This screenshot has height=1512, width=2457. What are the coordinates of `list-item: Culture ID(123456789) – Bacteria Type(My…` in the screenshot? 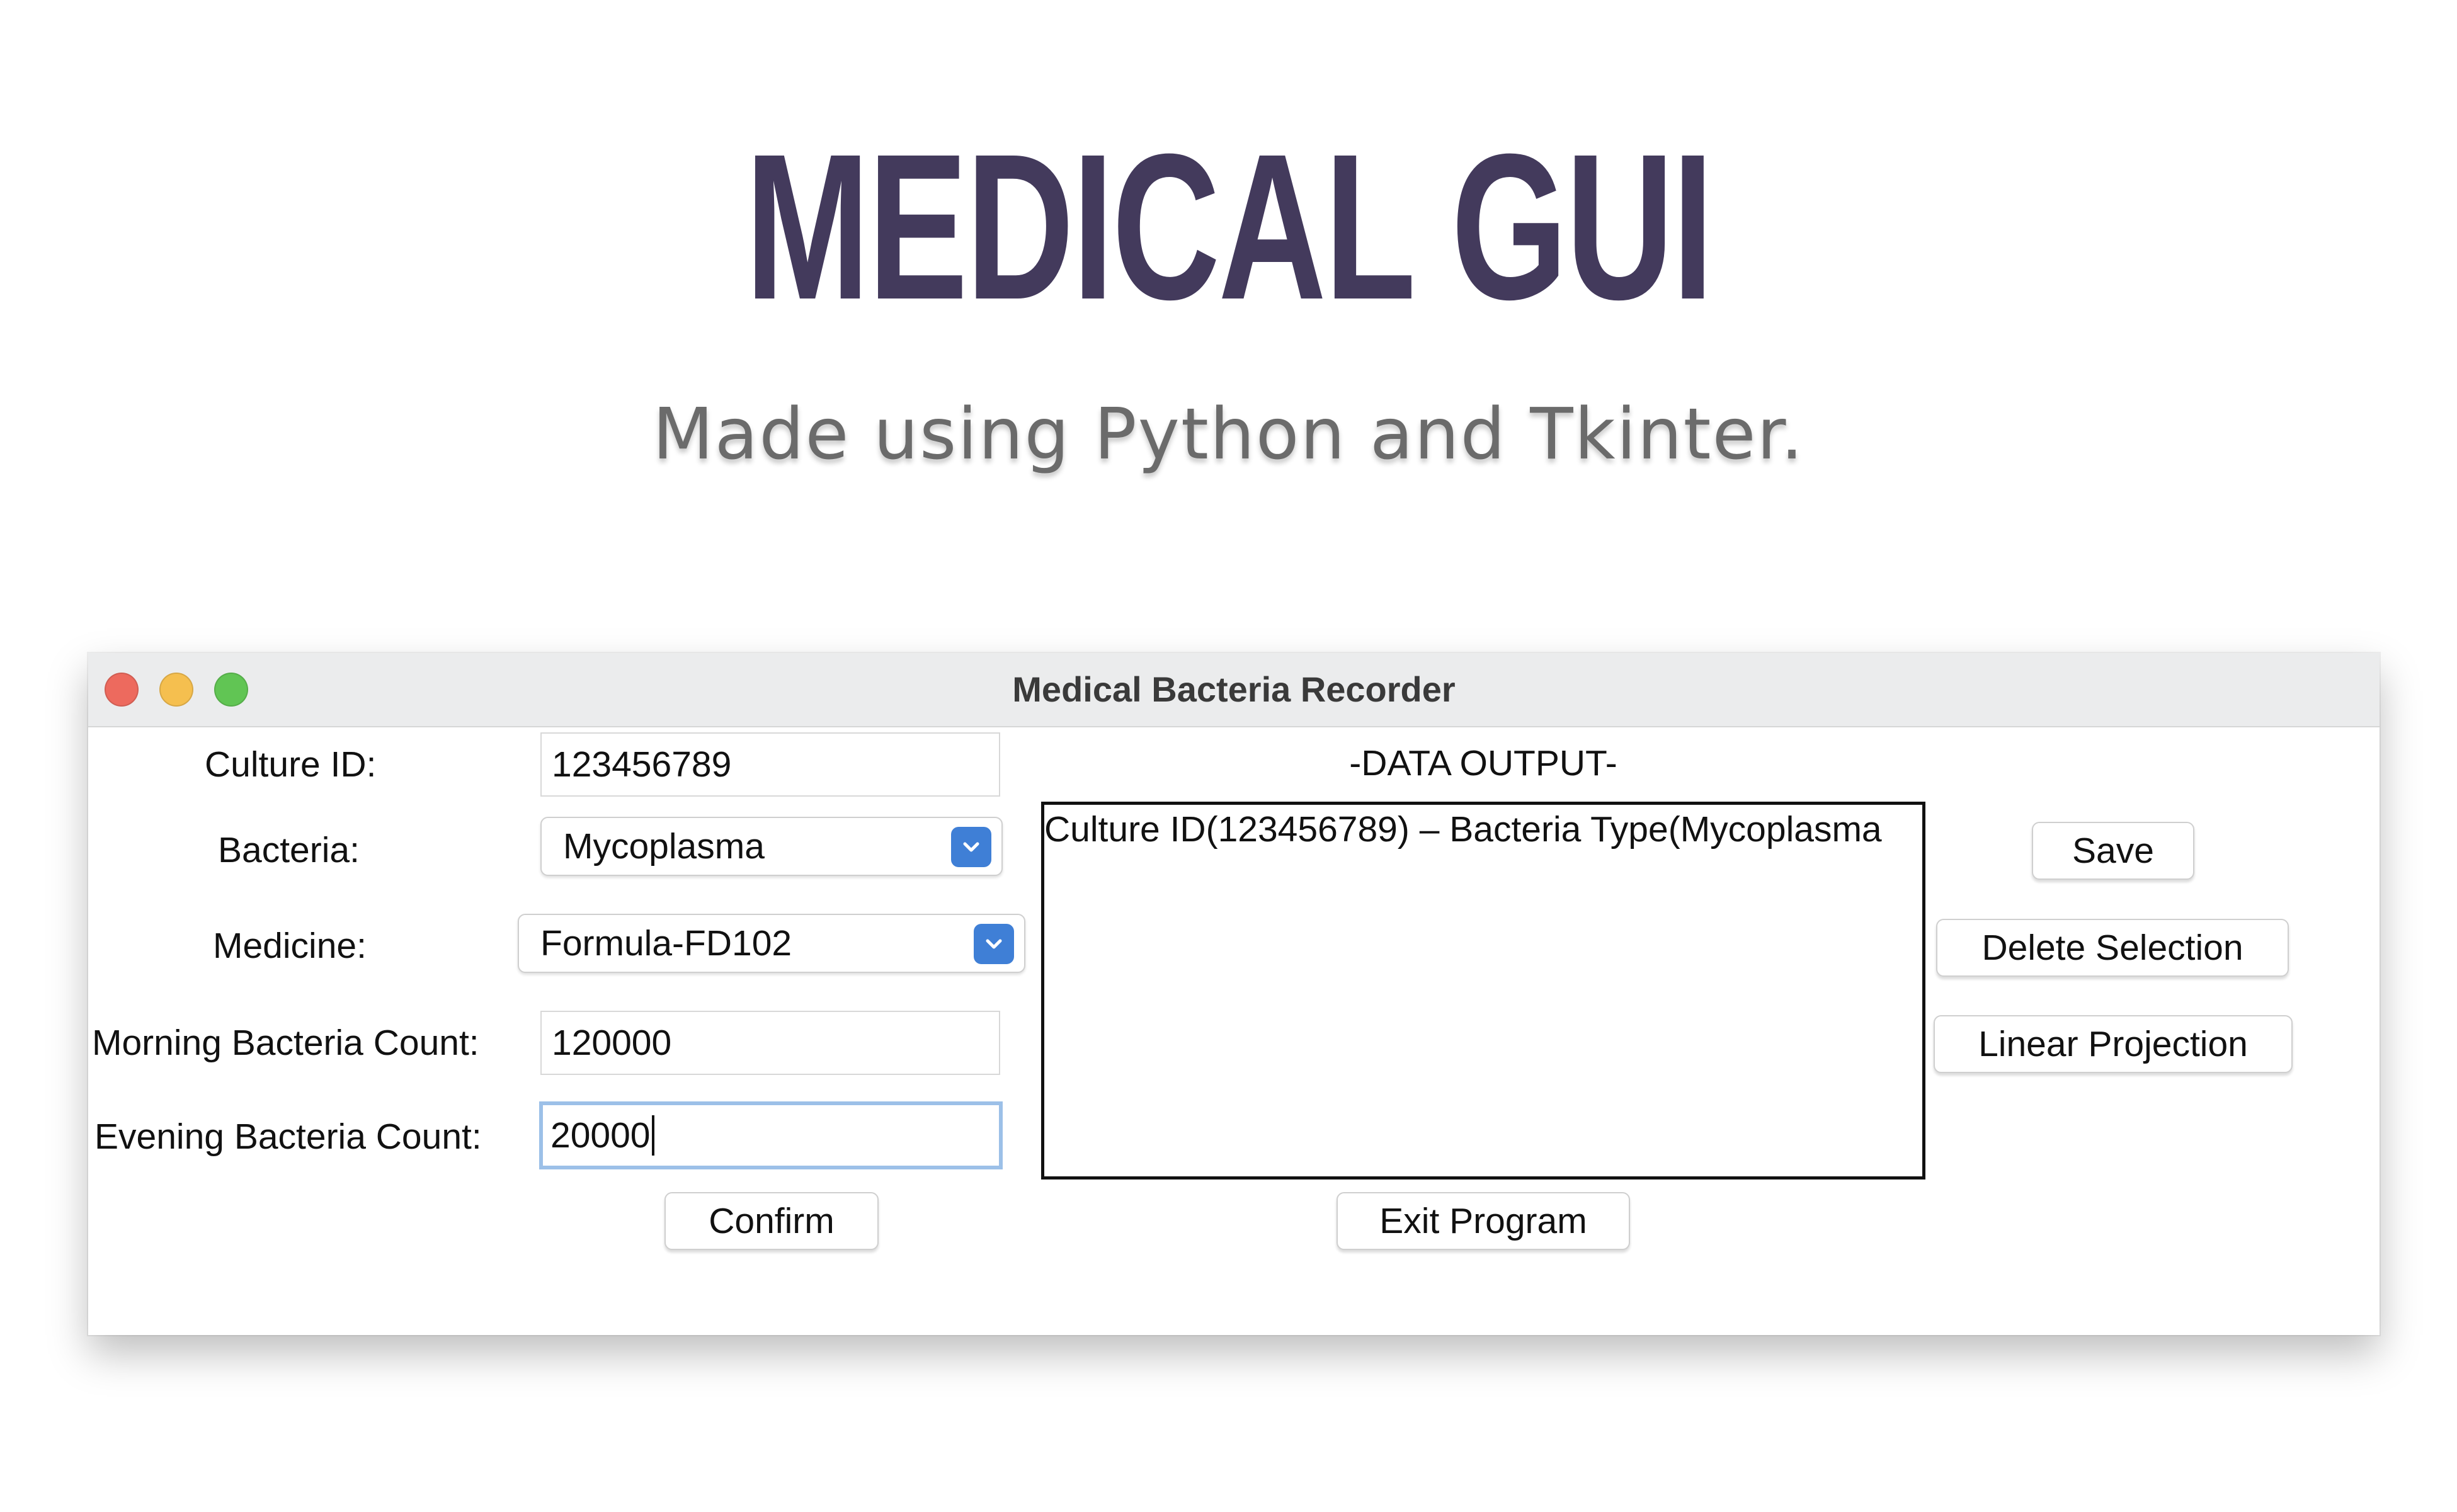 It's located at (1483, 829).